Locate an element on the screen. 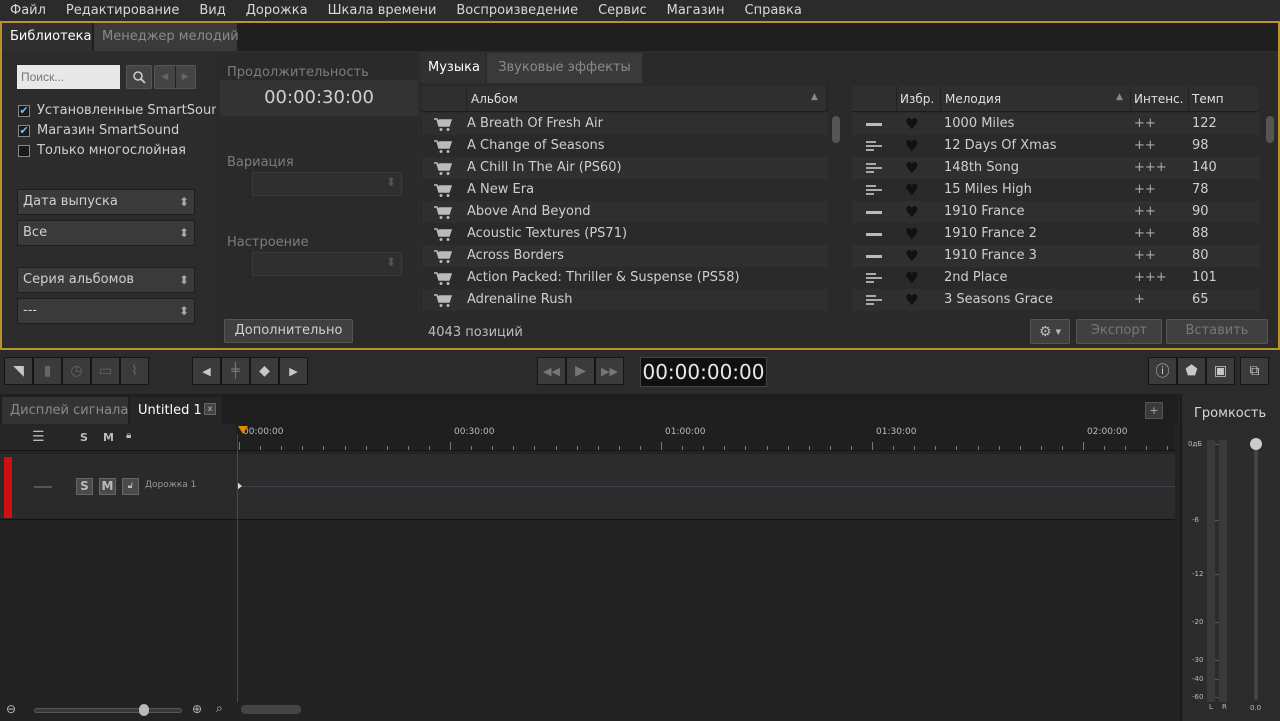  song-row: ♥ 148th Song +++ 140 is located at coordinates (1056, 168).